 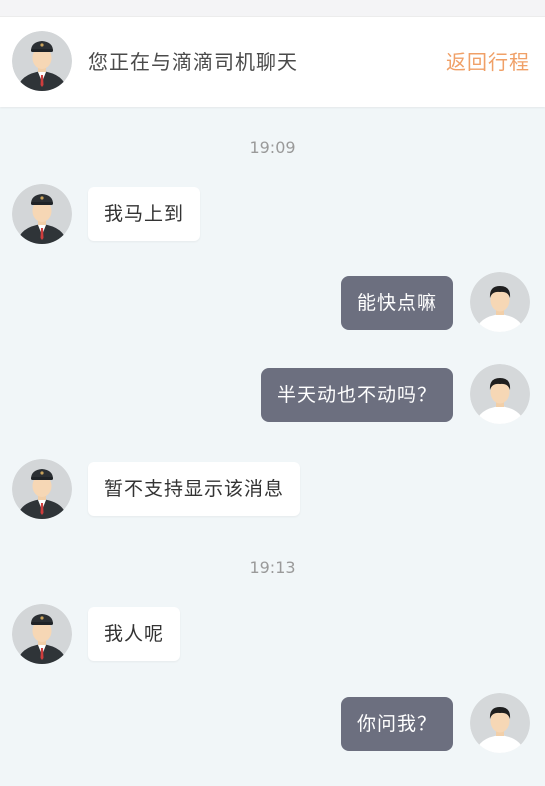 I want to click on chat-title: 您正在与滴滴司机聊天, so click(x=193, y=62).